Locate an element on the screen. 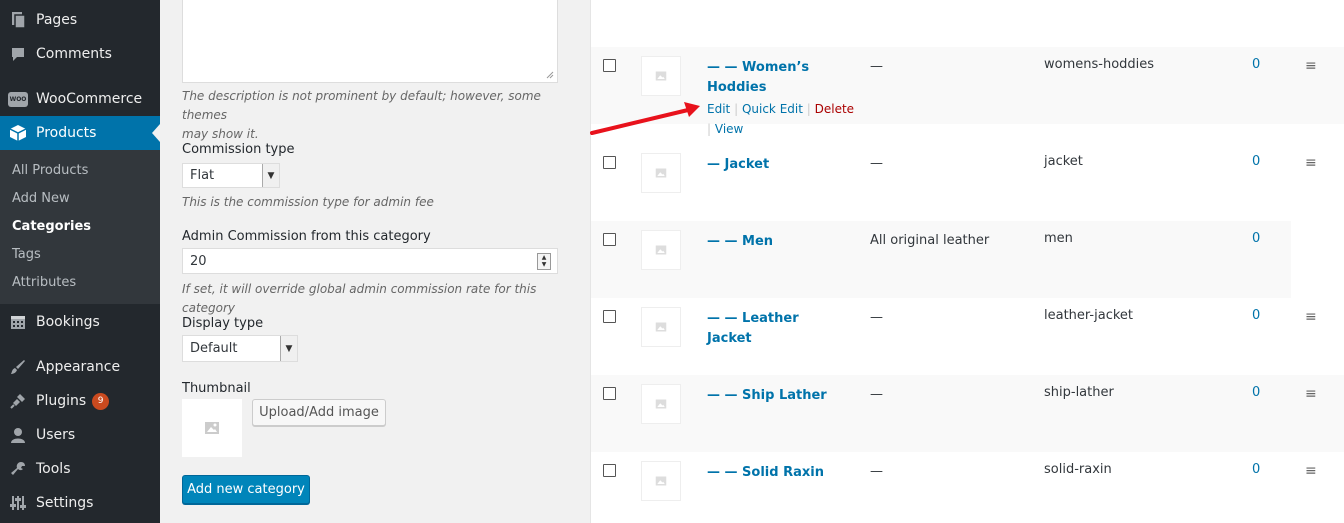 The image size is (1344, 523). category-name-line2: Hoddies is located at coordinates (737, 87).